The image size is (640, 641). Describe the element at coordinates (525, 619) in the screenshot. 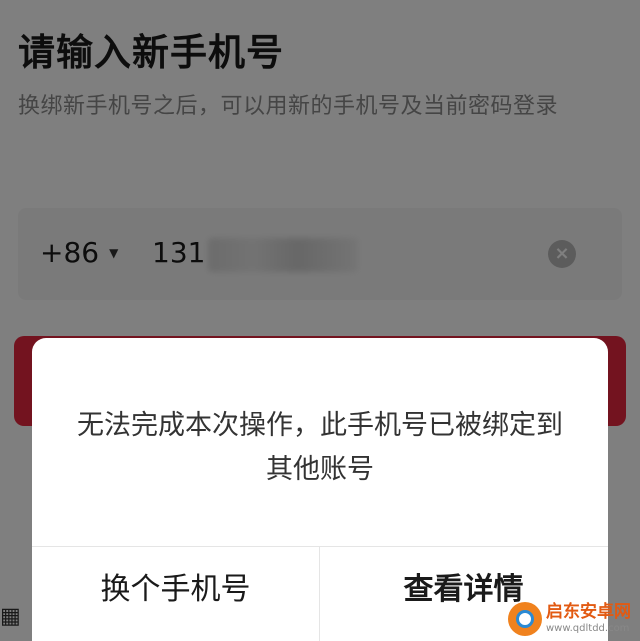

I see `watermark-logo-icon` at that location.